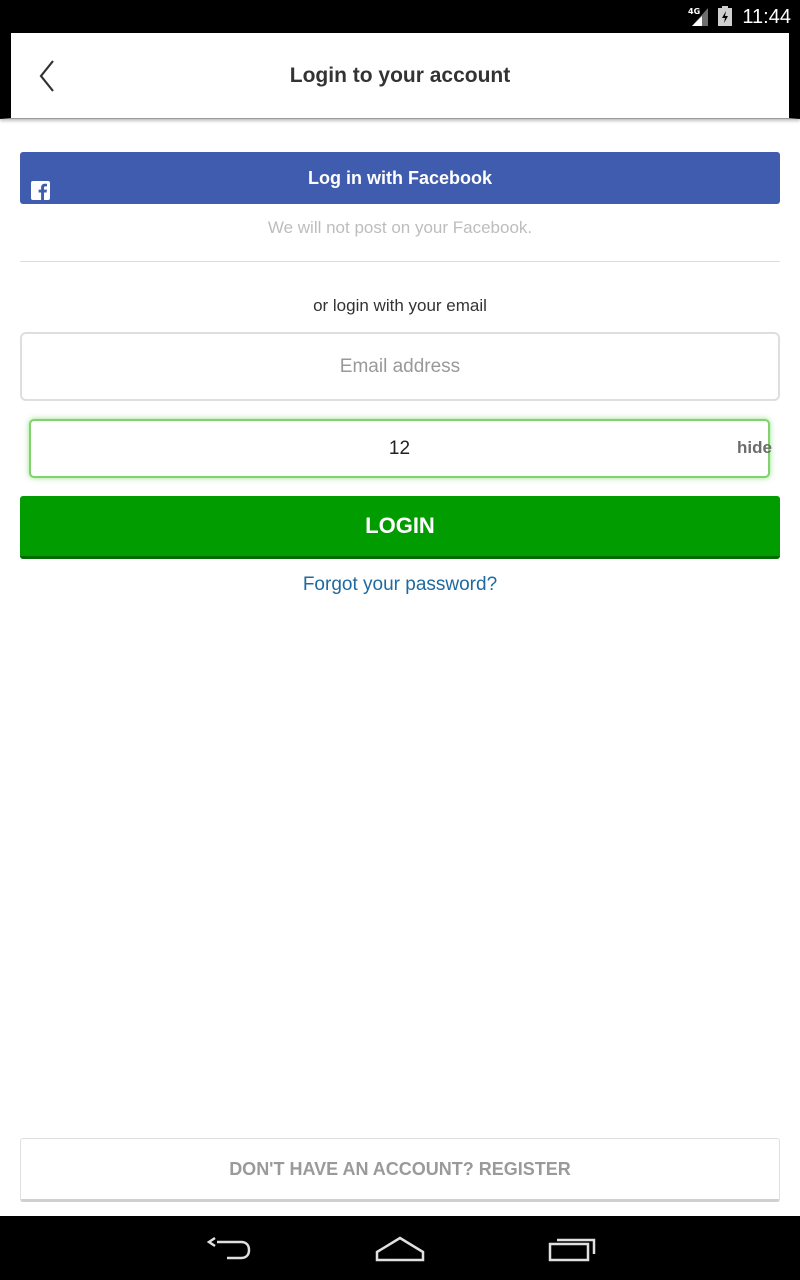  I want to click on password-field, so click(399, 448).